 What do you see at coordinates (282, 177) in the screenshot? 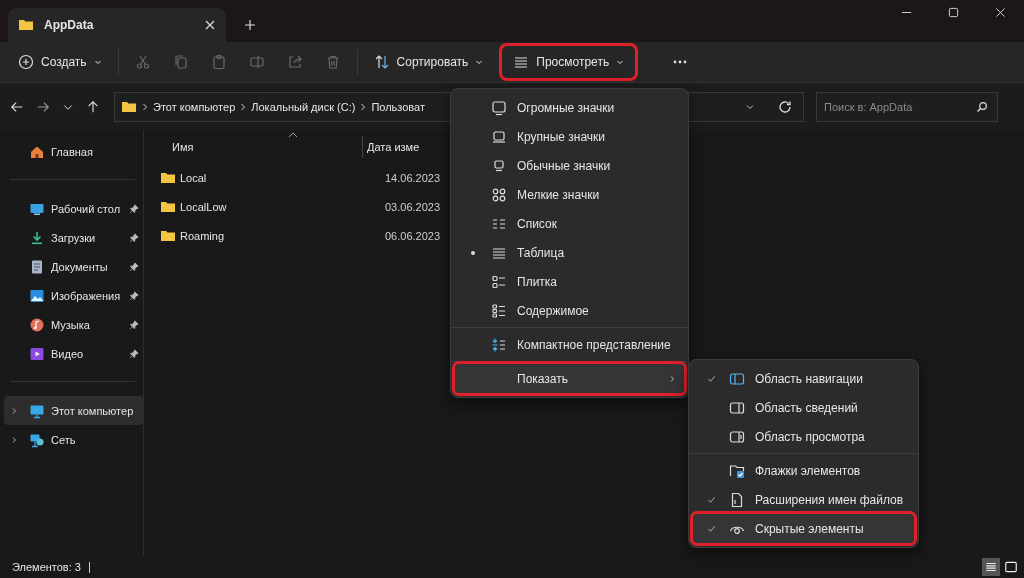
I see `file-name: Local` at bounding box center [282, 177].